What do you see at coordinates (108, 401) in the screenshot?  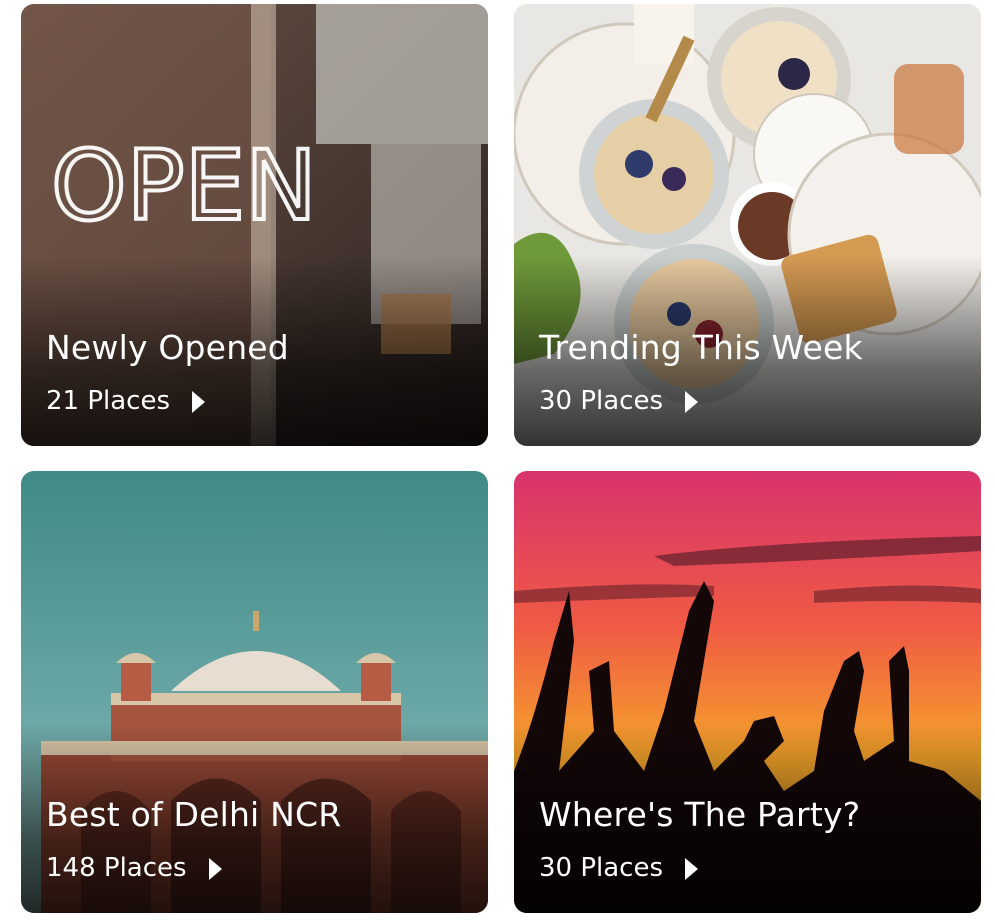 I see `places-count-label: 21 Places` at bounding box center [108, 401].